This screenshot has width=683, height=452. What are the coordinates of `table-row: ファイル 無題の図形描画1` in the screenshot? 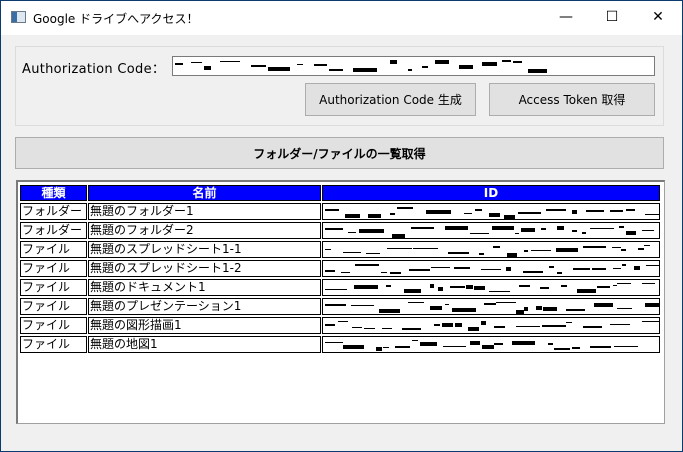 It's located at (340, 325).